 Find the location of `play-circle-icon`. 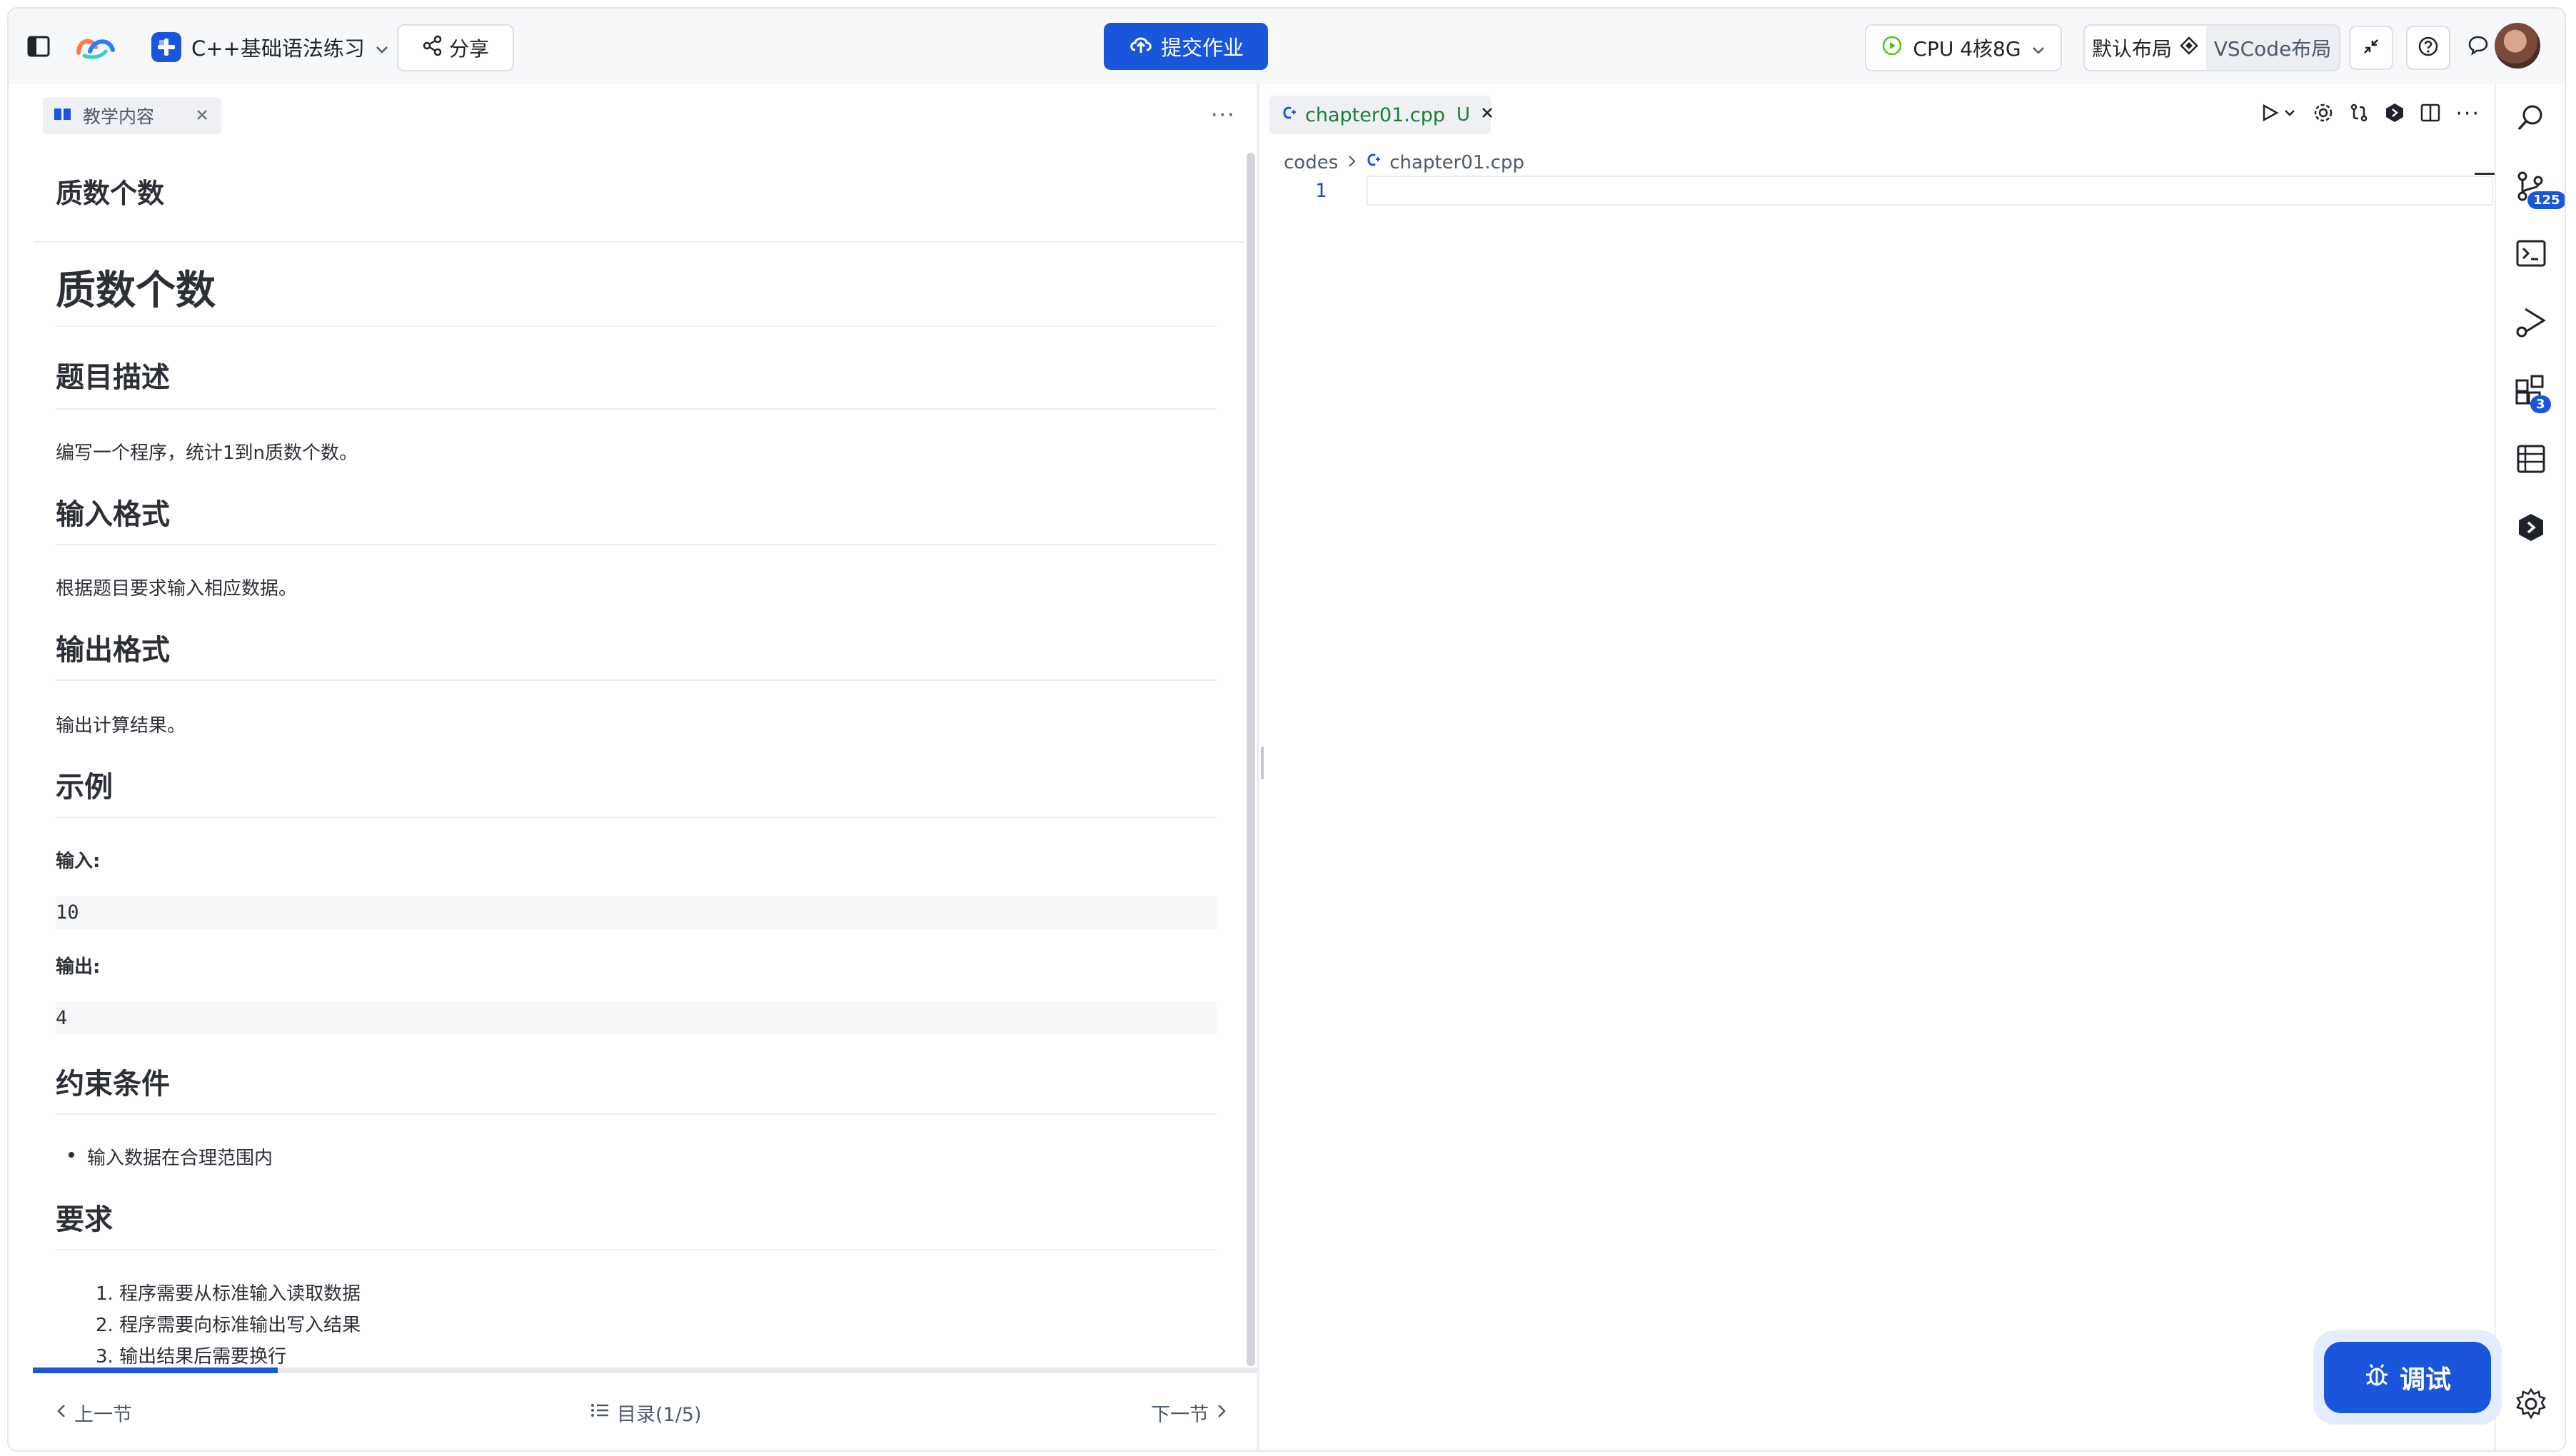

play-circle-icon is located at coordinates (1892, 48).